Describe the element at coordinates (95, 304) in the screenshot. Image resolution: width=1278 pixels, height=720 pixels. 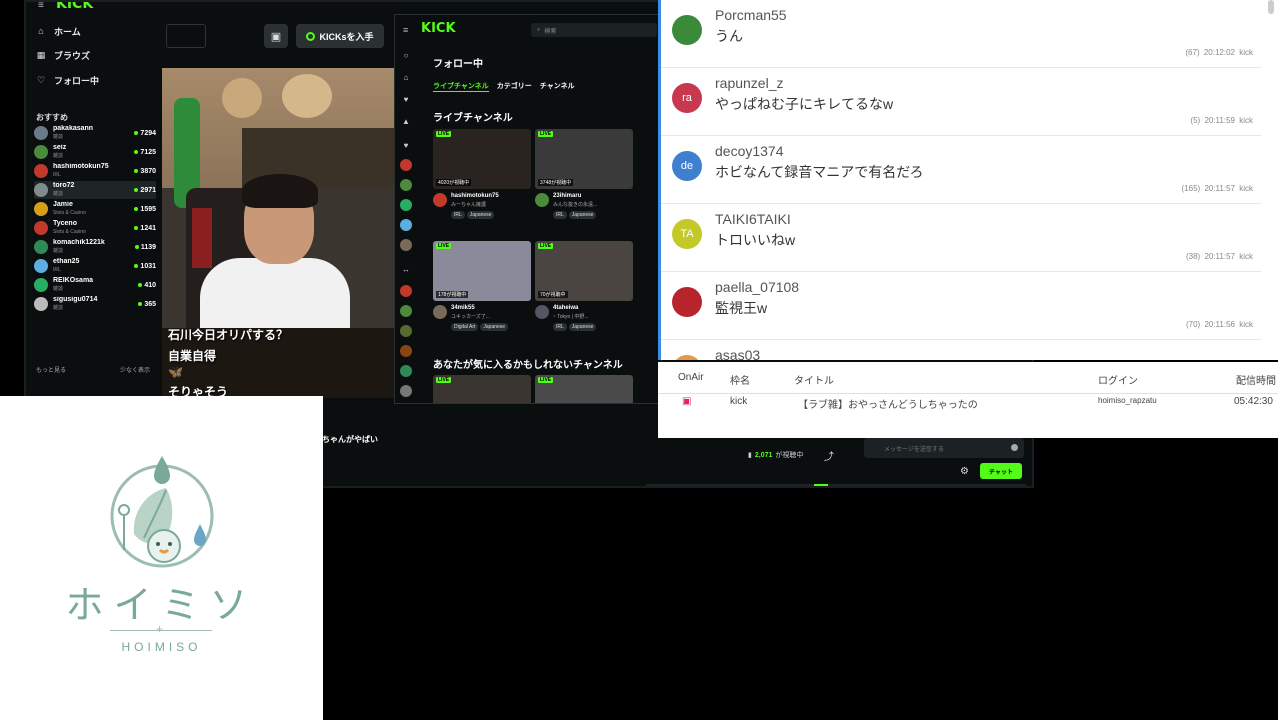
I see `sidebar-channel: sigusigu0714 雑談 365` at that location.